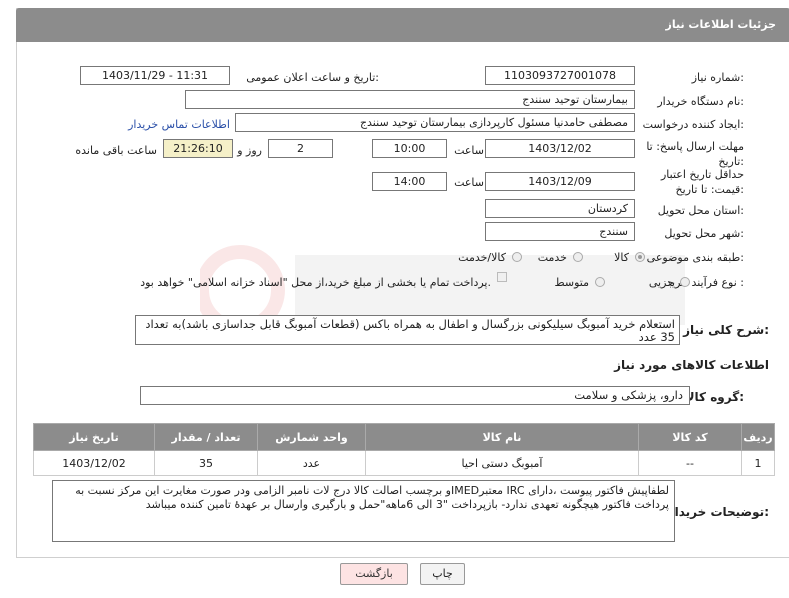  What do you see at coordinates (714, 397) in the screenshot?
I see `goods-group-label: گروه کالا:` at bounding box center [714, 397].